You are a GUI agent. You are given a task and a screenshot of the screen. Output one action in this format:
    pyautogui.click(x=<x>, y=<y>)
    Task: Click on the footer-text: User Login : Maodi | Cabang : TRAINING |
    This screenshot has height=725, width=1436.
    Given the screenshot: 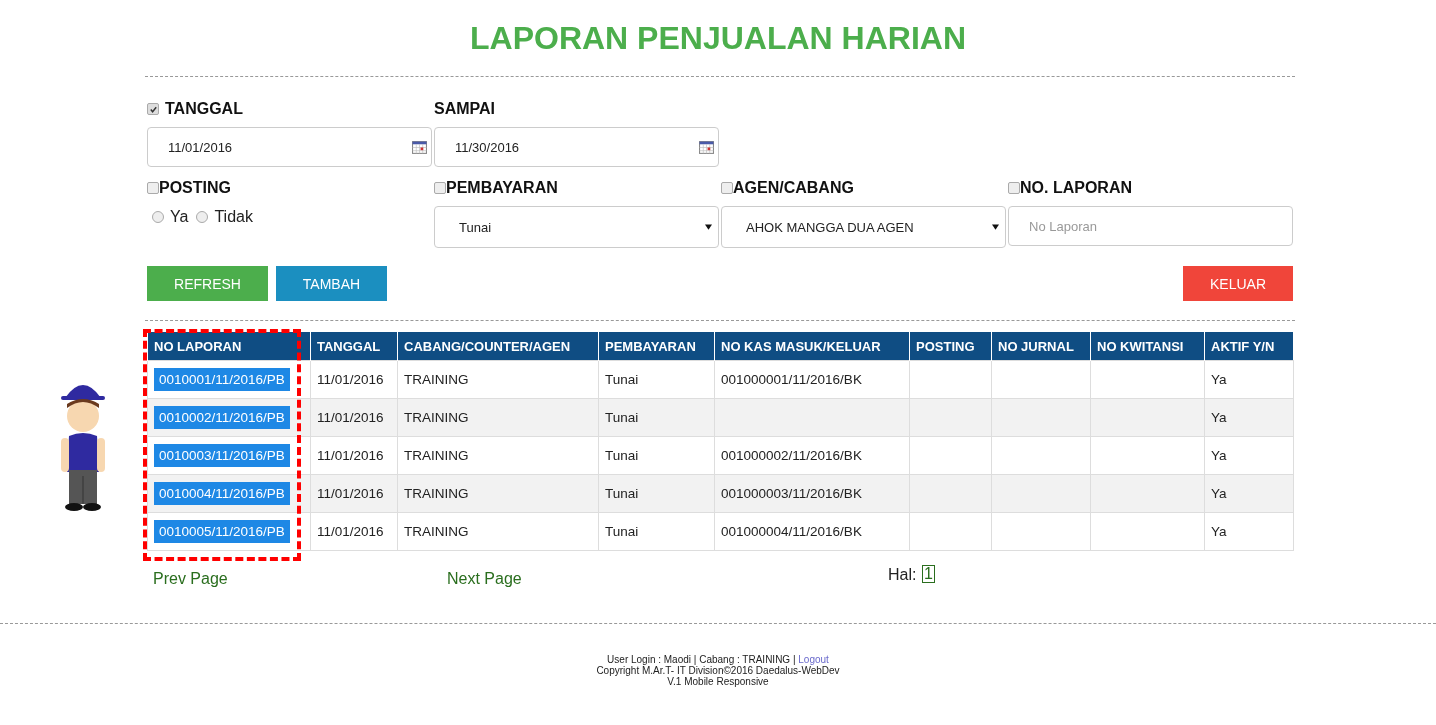 What is the action you would take?
    pyautogui.click(x=701, y=659)
    